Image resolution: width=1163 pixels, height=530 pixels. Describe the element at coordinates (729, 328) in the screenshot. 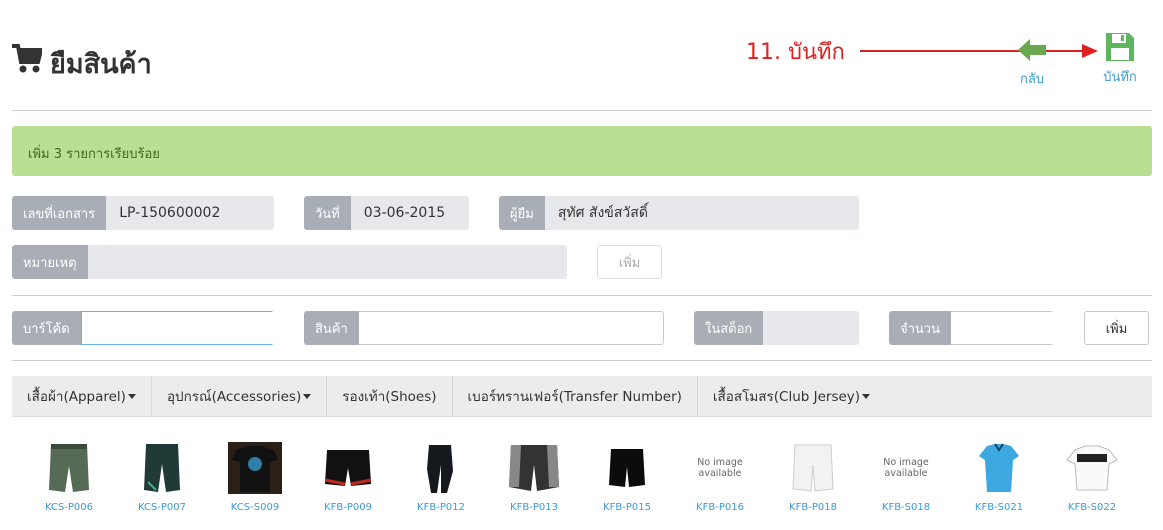

I see `in-stock-label: ในสต็อก` at that location.